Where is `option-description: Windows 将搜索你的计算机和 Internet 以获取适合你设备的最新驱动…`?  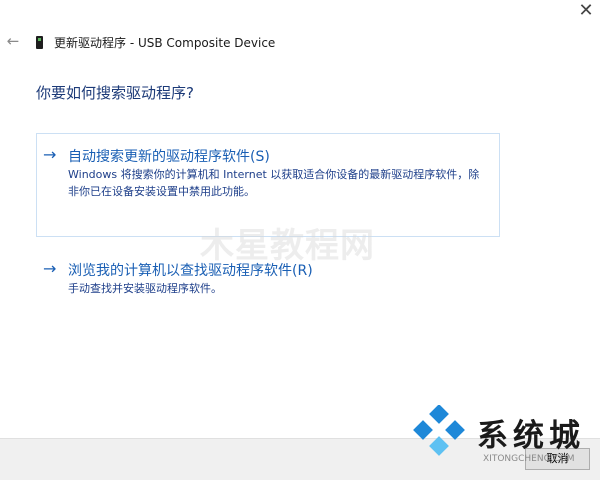
option-description: Windows 将搜索你的计算机和 Internet 以获取适合你设备的最新驱动… is located at coordinates (274, 183).